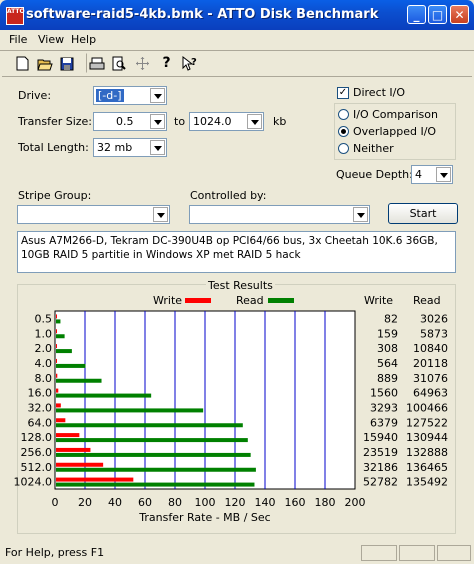 The image size is (474, 564). What do you see at coordinates (387, 333) in the screenshot?
I see `write-value: 159` at bounding box center [387, 333].